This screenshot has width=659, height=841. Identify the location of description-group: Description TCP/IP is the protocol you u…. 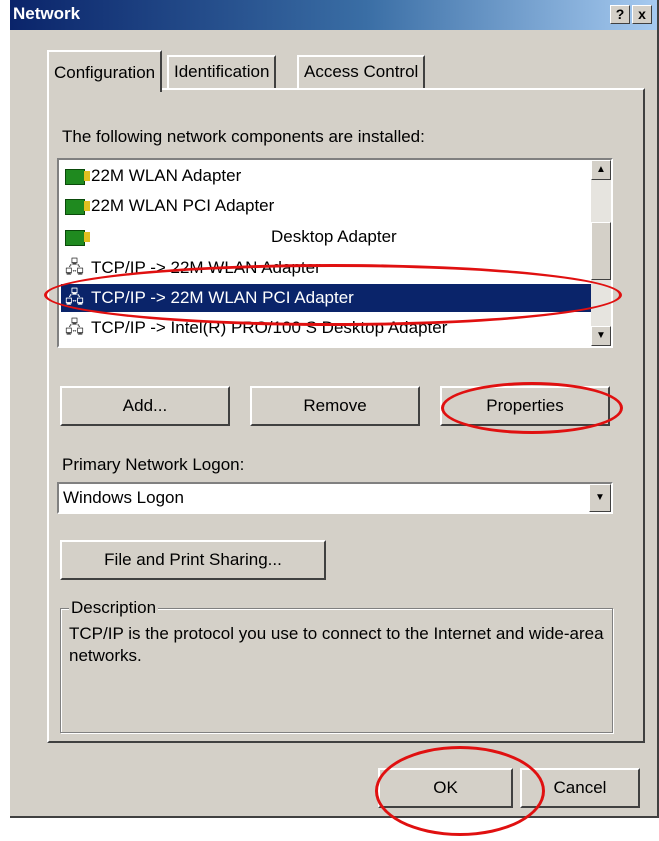
(336, 665).